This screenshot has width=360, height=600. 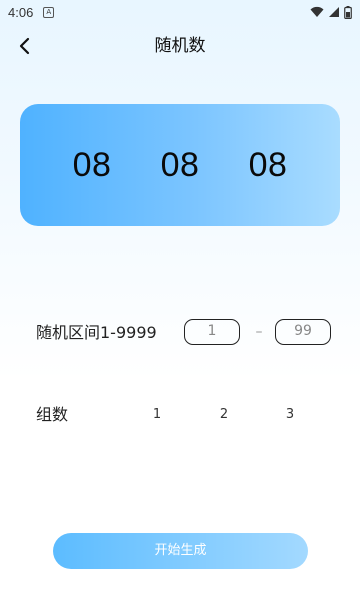 I want to click on groups-row: 组数 1 2 3, so click(x=186, y=415).